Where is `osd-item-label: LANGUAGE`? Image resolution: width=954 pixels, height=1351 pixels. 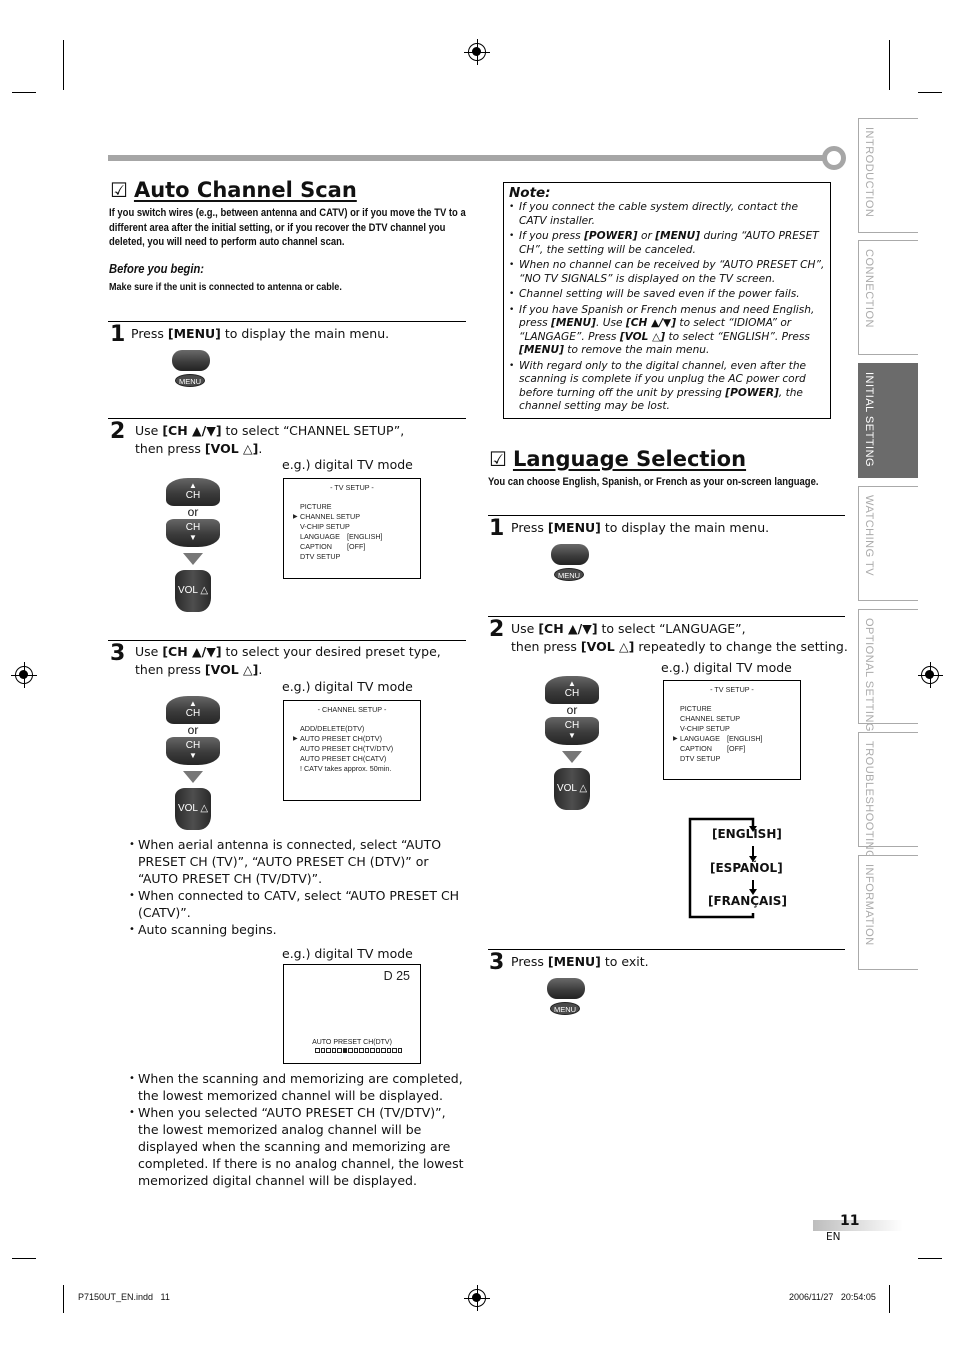
osd-item-label: LANGUAGE is located at coordinates (320, 536).